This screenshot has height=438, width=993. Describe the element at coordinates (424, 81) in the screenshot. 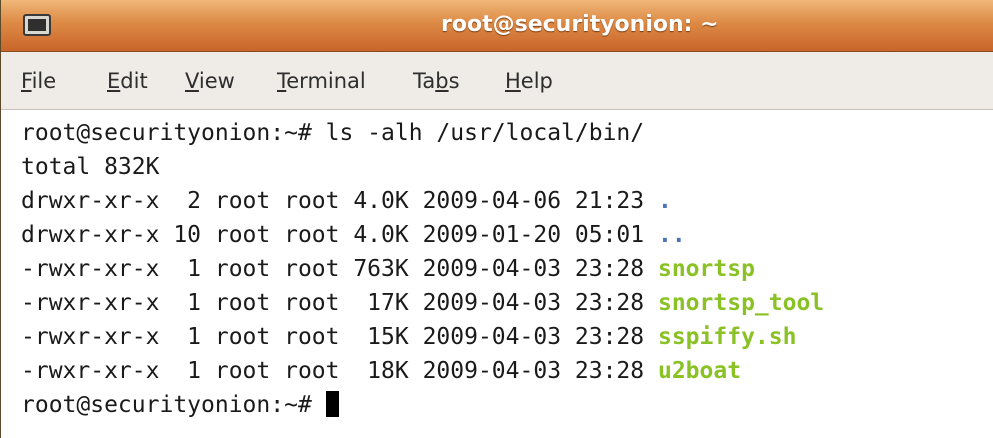

I see `menu-tabs-pre: Ta` at that location.